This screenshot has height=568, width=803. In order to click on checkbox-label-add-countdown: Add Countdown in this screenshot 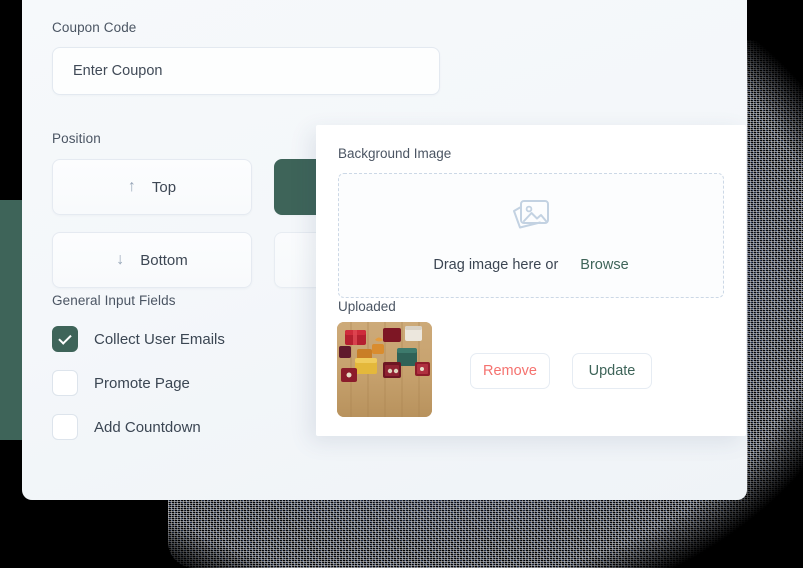, I will do `click(147, 427)`.